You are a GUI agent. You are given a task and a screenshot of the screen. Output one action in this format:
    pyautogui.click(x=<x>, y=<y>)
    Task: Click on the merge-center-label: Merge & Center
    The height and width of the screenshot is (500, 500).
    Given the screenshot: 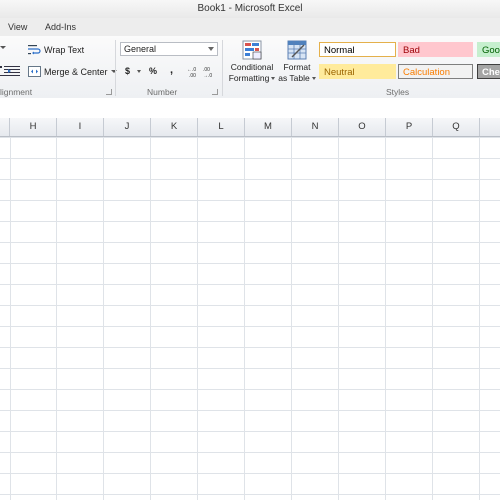 What is the action you would take?
    pyautogui.click(x=76, y=71)
    